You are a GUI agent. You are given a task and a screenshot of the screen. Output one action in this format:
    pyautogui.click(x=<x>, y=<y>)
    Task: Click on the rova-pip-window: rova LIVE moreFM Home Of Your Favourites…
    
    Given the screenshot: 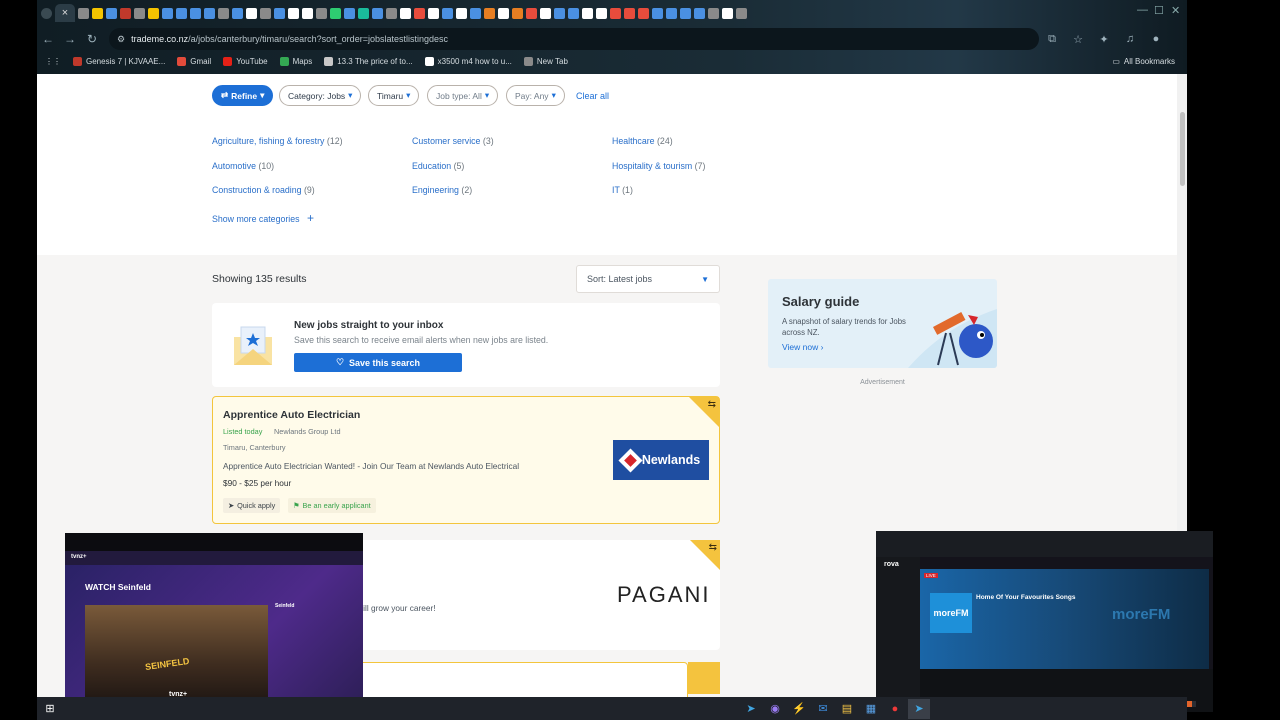 What is the action you would take?
    pyautogui.click(x=1044, y=621)
    